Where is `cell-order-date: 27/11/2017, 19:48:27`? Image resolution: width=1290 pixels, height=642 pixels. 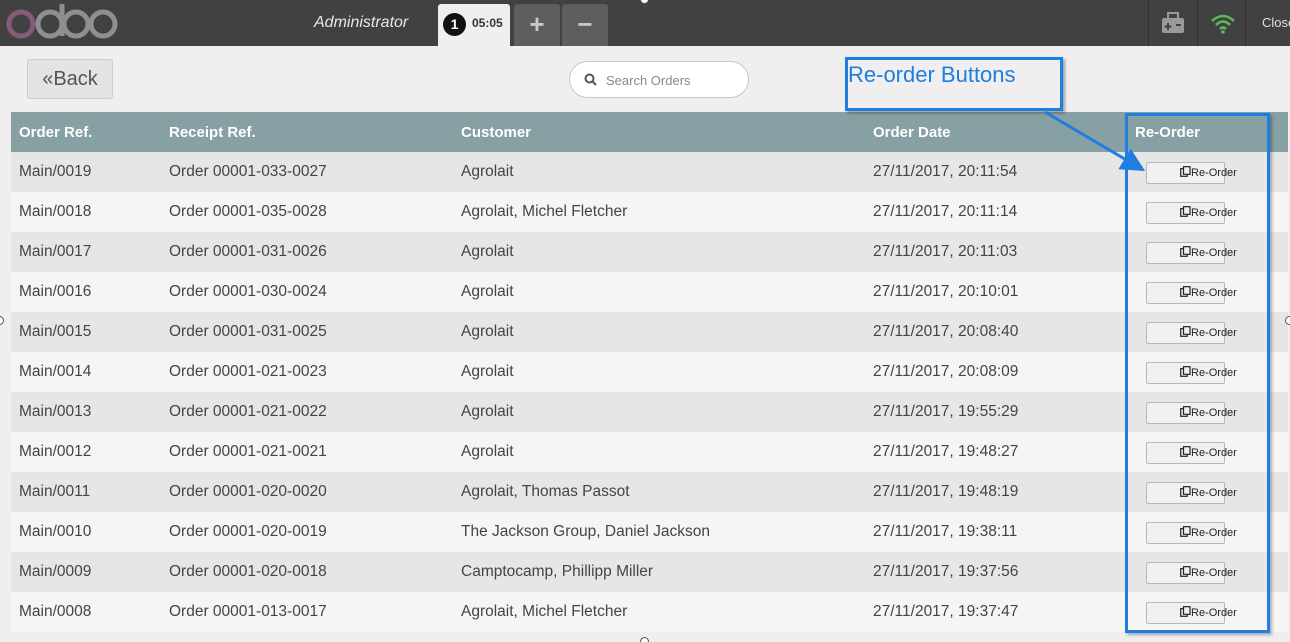
cell-order-date: 27/11/2017, 19:48:27 is located at coordinates (946, 451).